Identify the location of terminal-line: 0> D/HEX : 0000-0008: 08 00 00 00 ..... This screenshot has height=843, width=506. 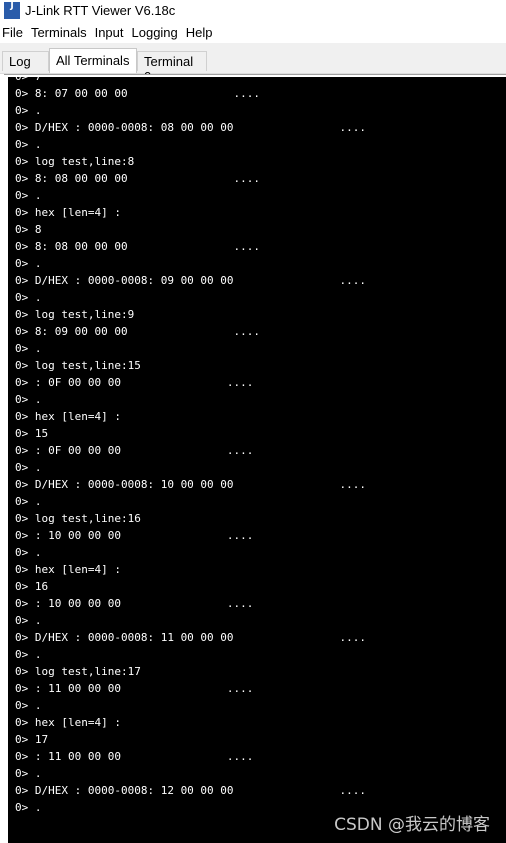
(194, 127).